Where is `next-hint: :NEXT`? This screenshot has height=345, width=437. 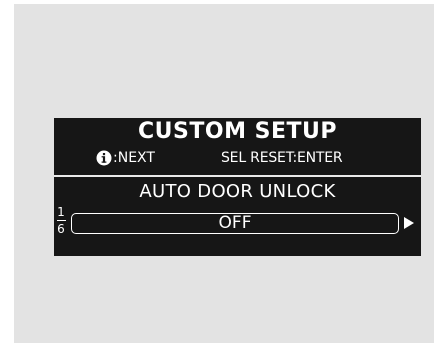
next-hint: :NEXT is located at coordinates (125, 158).